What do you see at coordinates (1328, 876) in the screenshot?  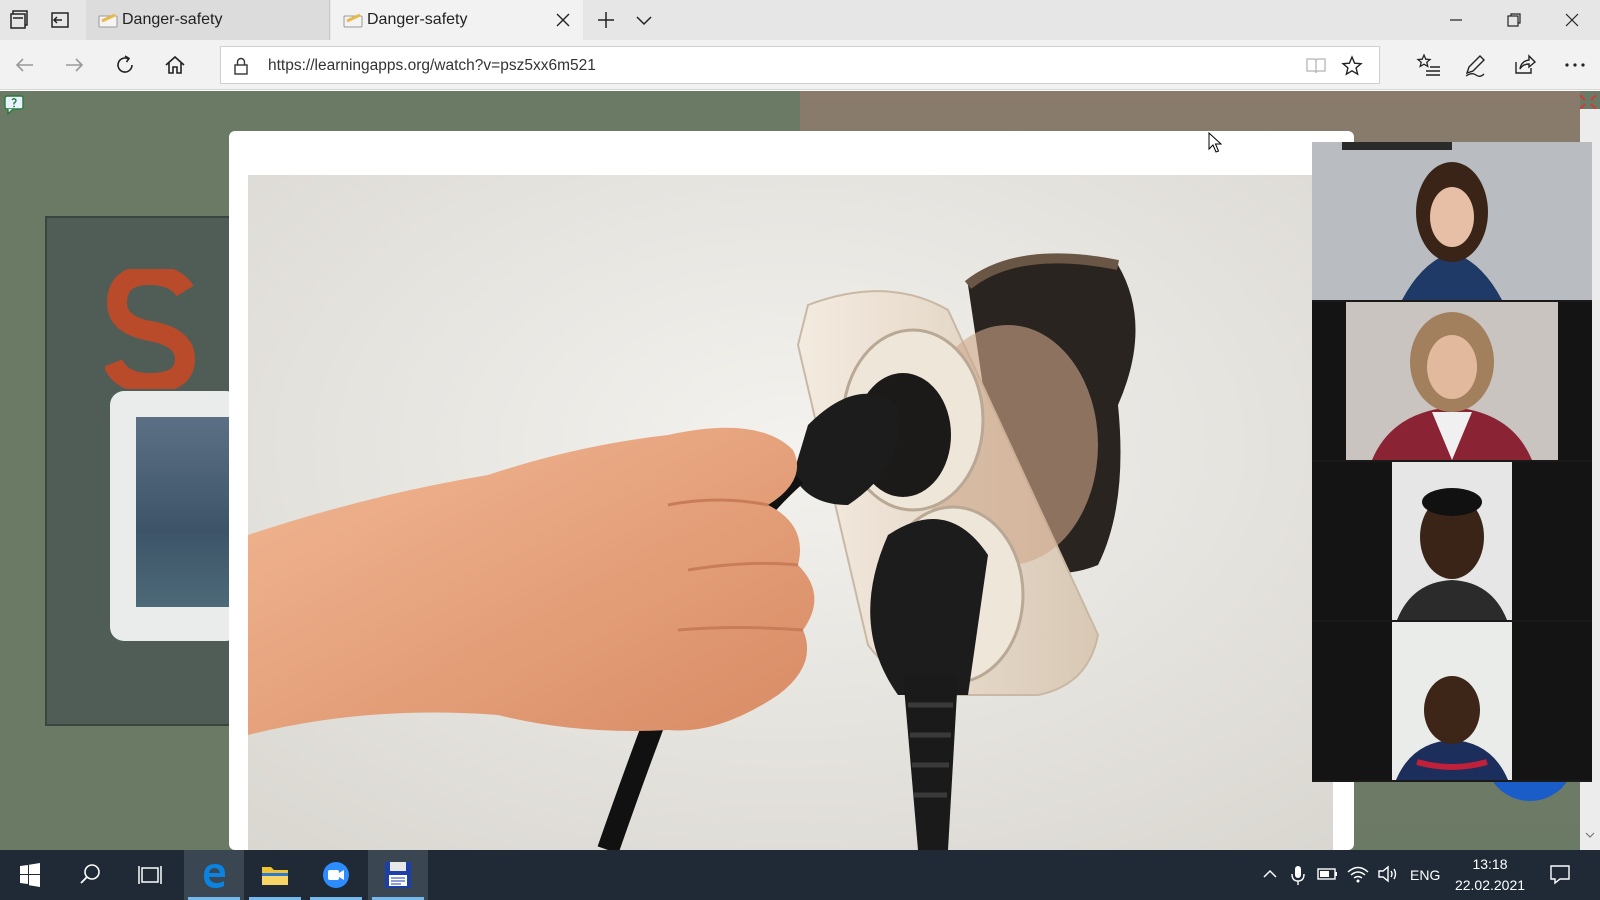 I see `battery-icon` at bounding box center [1328, 876].